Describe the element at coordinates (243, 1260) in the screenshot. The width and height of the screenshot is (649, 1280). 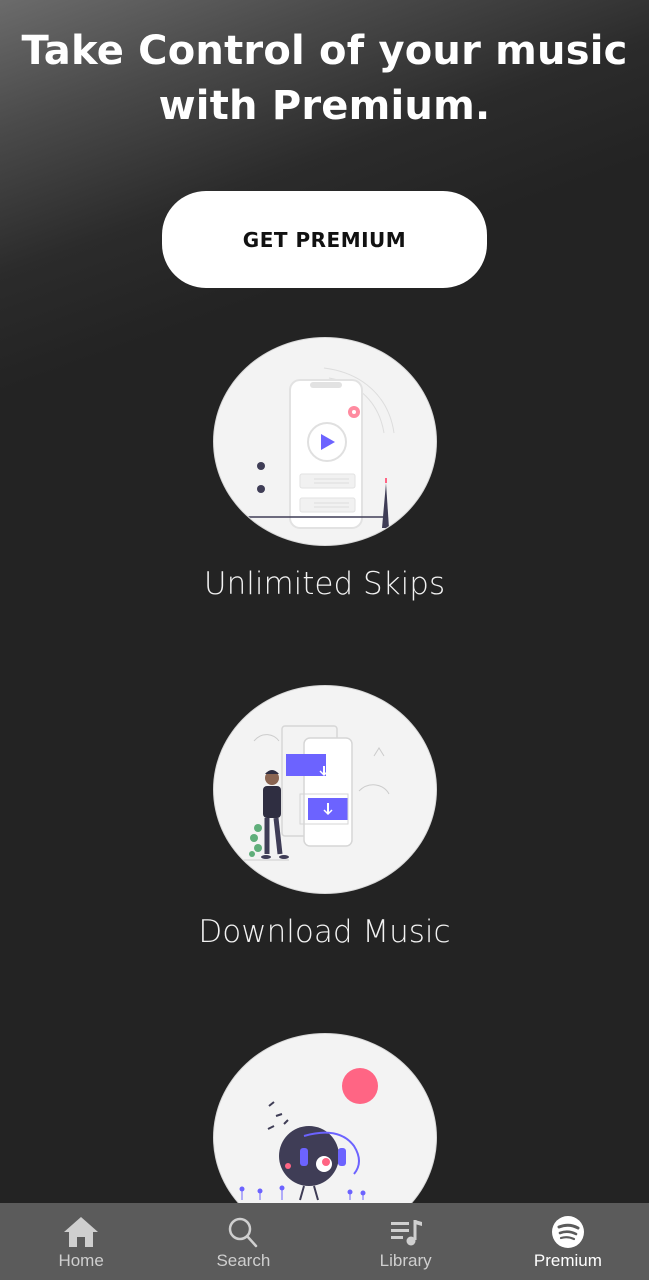
I see `nav-label-search: Search` at that location.